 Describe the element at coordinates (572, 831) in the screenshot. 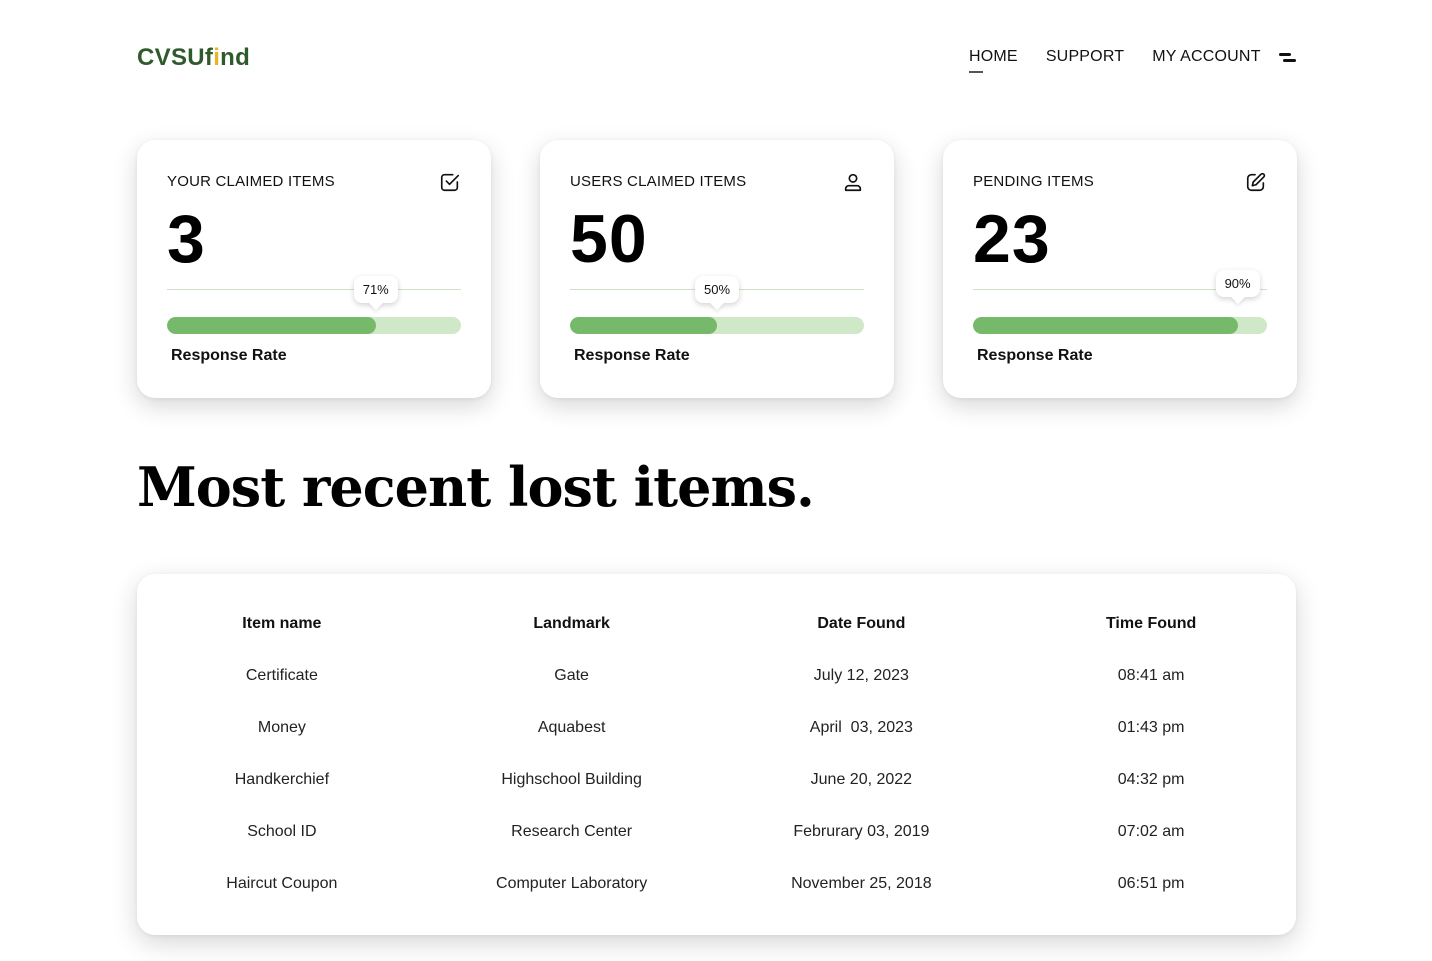

I see `cell-landmark: Research Center` at that location.